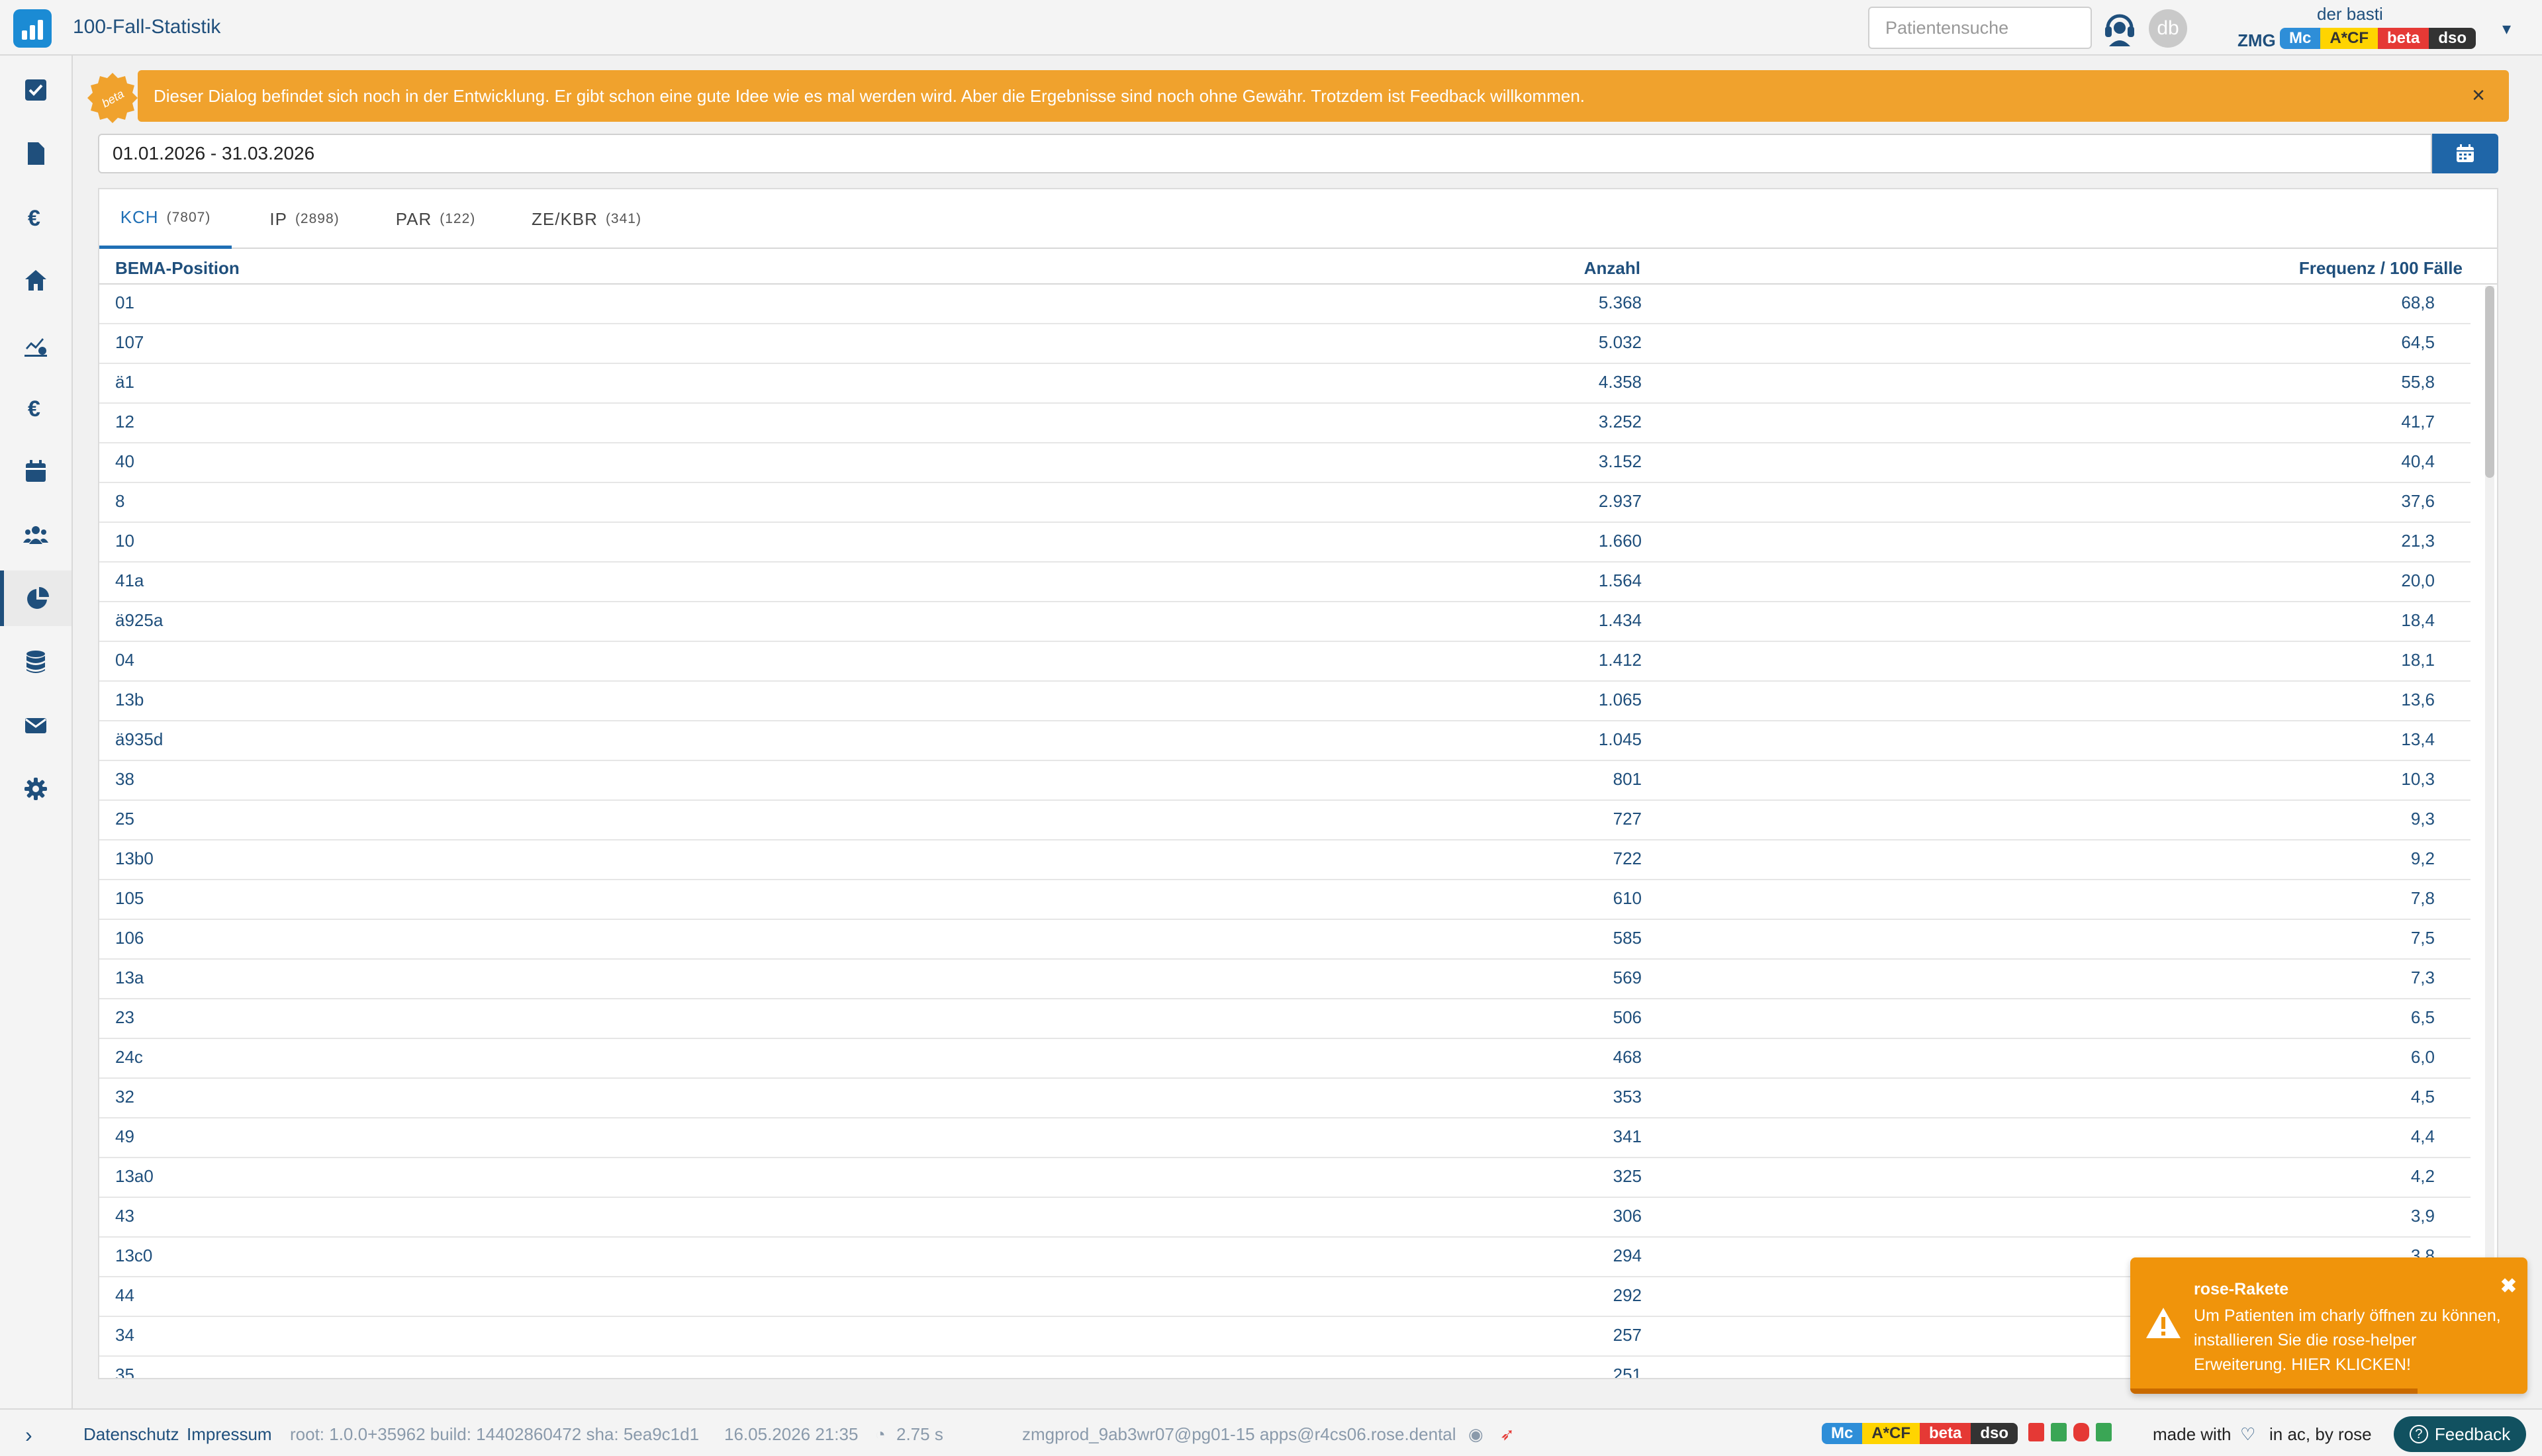  I want to click on table-row: 13b0 722 9,2, so click(1285, 860).